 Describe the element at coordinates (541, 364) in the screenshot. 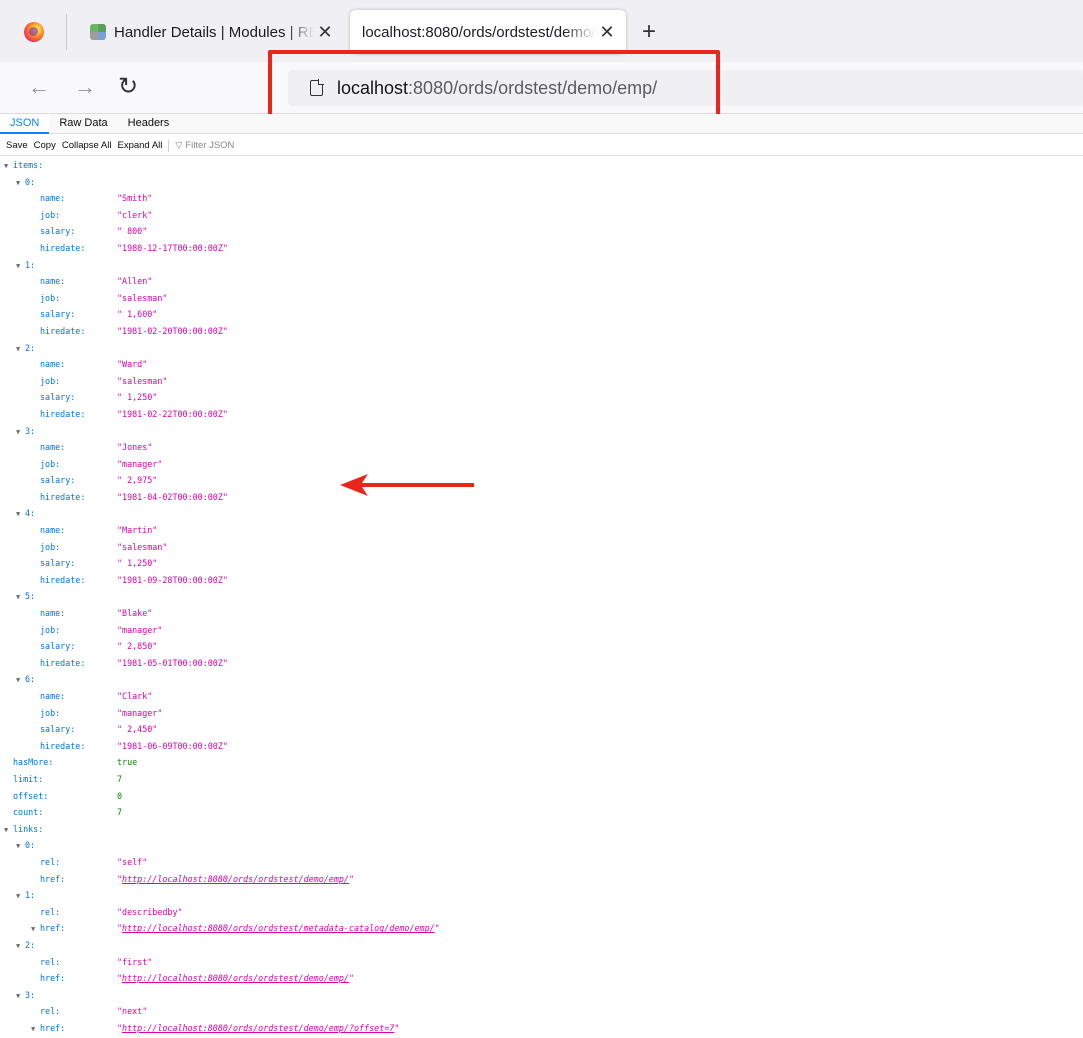

I see `tree-row: name: "Ward"` at that location.